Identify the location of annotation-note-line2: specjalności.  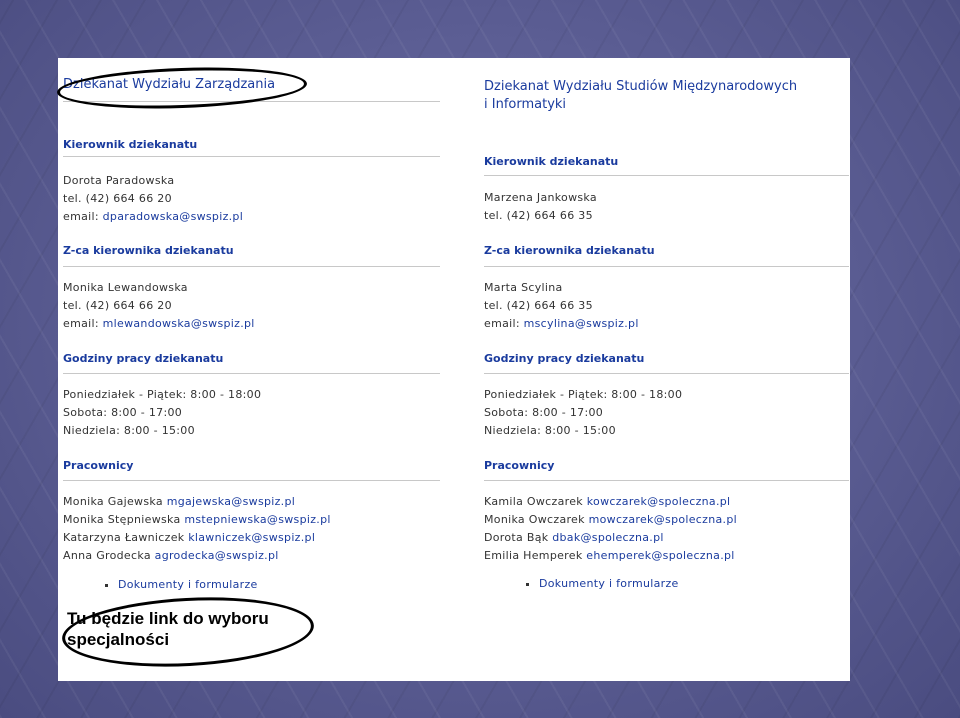
(118, 639).